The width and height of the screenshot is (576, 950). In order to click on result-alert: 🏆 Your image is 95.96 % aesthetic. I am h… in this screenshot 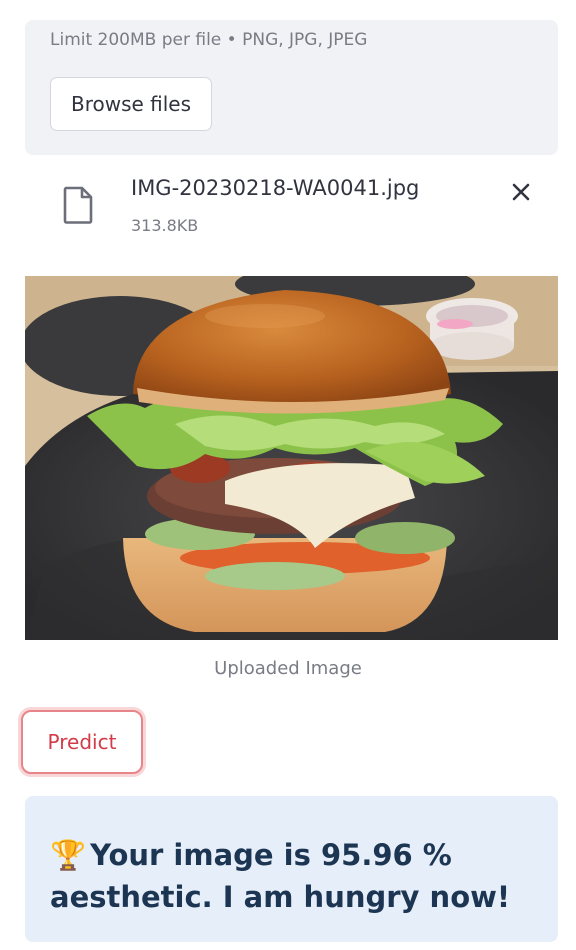, I will do `click(291, 869)`.